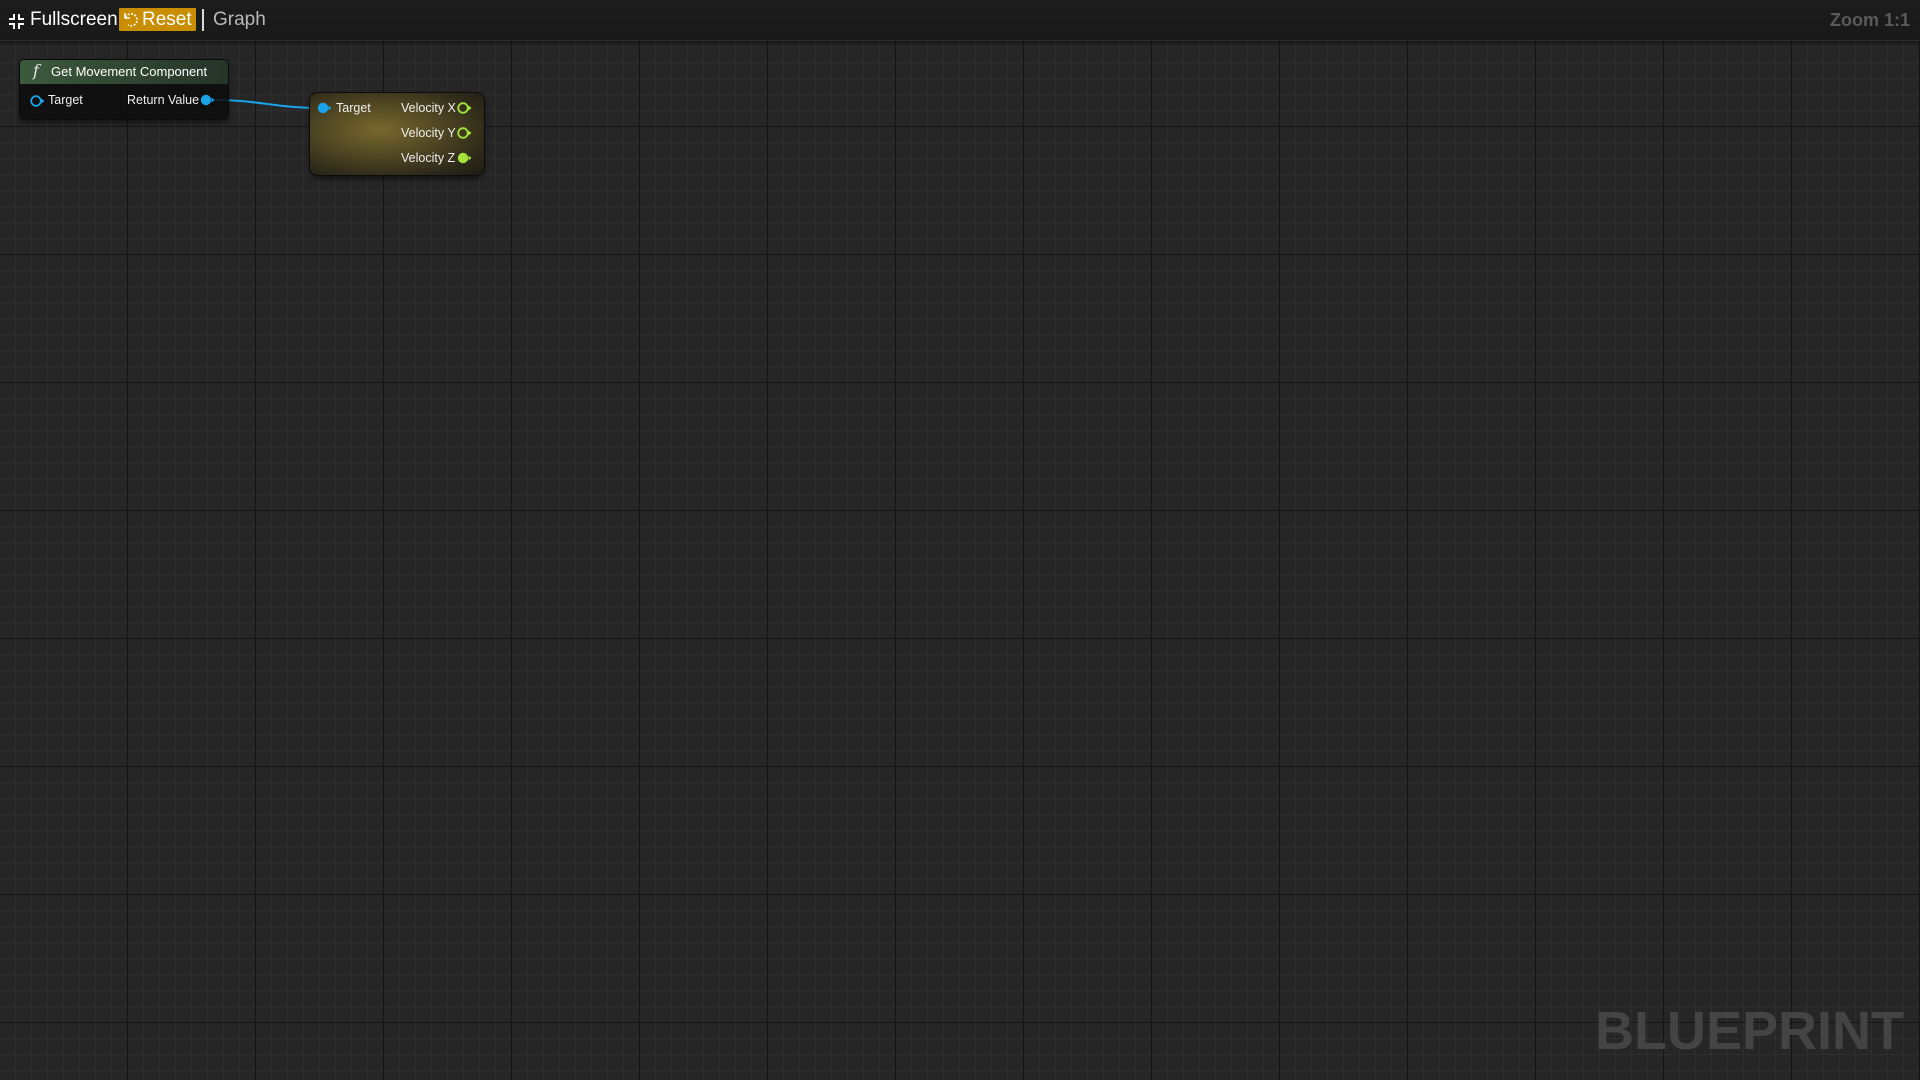 This screenshot has width=1920, height=1080. I want to click on graph-title: Graph, so click(239, 19).